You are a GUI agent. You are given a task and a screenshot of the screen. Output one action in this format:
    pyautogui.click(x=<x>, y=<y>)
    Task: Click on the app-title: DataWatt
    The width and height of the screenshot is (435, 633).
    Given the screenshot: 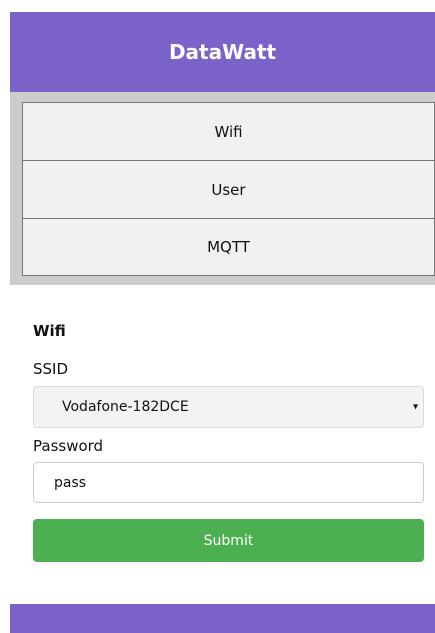 What is the action you would take?
    pyautogui.click(x=222, y=52)
    